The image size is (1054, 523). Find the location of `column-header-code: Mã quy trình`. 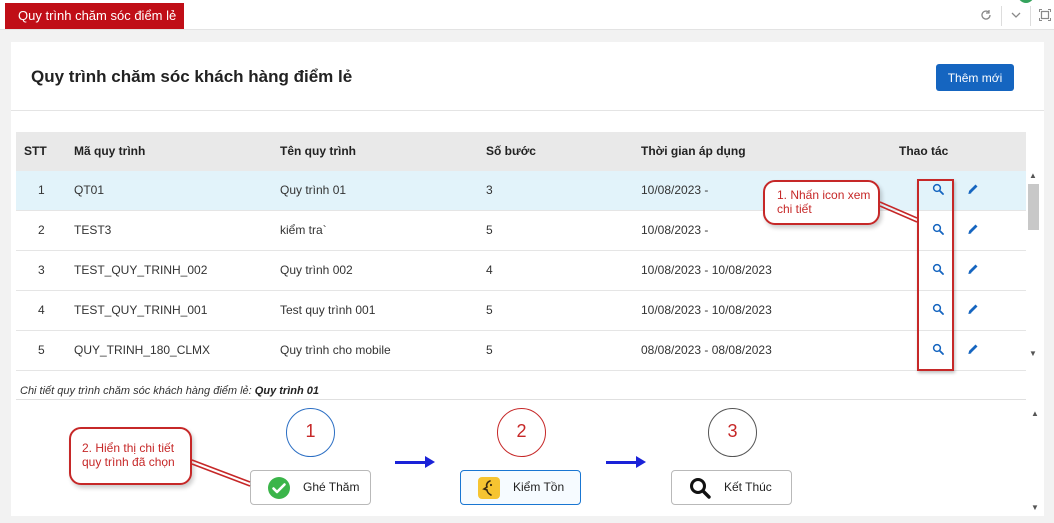

column-header-code: Mã quy trình is located at coordinates (110, 151).